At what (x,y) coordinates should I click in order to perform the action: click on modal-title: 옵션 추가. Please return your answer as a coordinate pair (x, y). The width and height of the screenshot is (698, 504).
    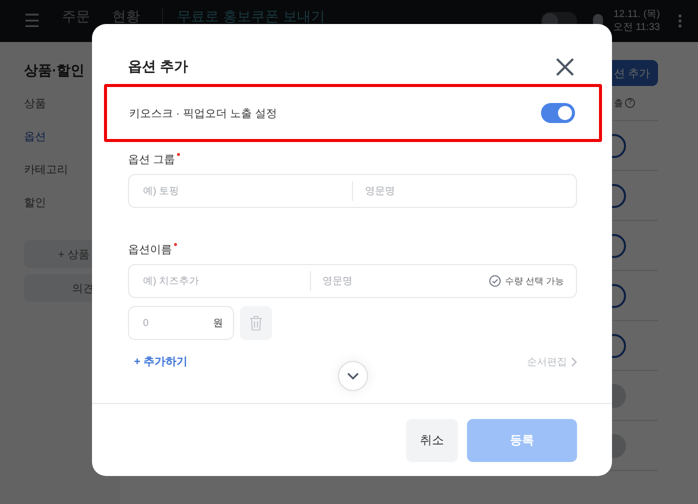
    Looking at the image, I should click on (158, 67).